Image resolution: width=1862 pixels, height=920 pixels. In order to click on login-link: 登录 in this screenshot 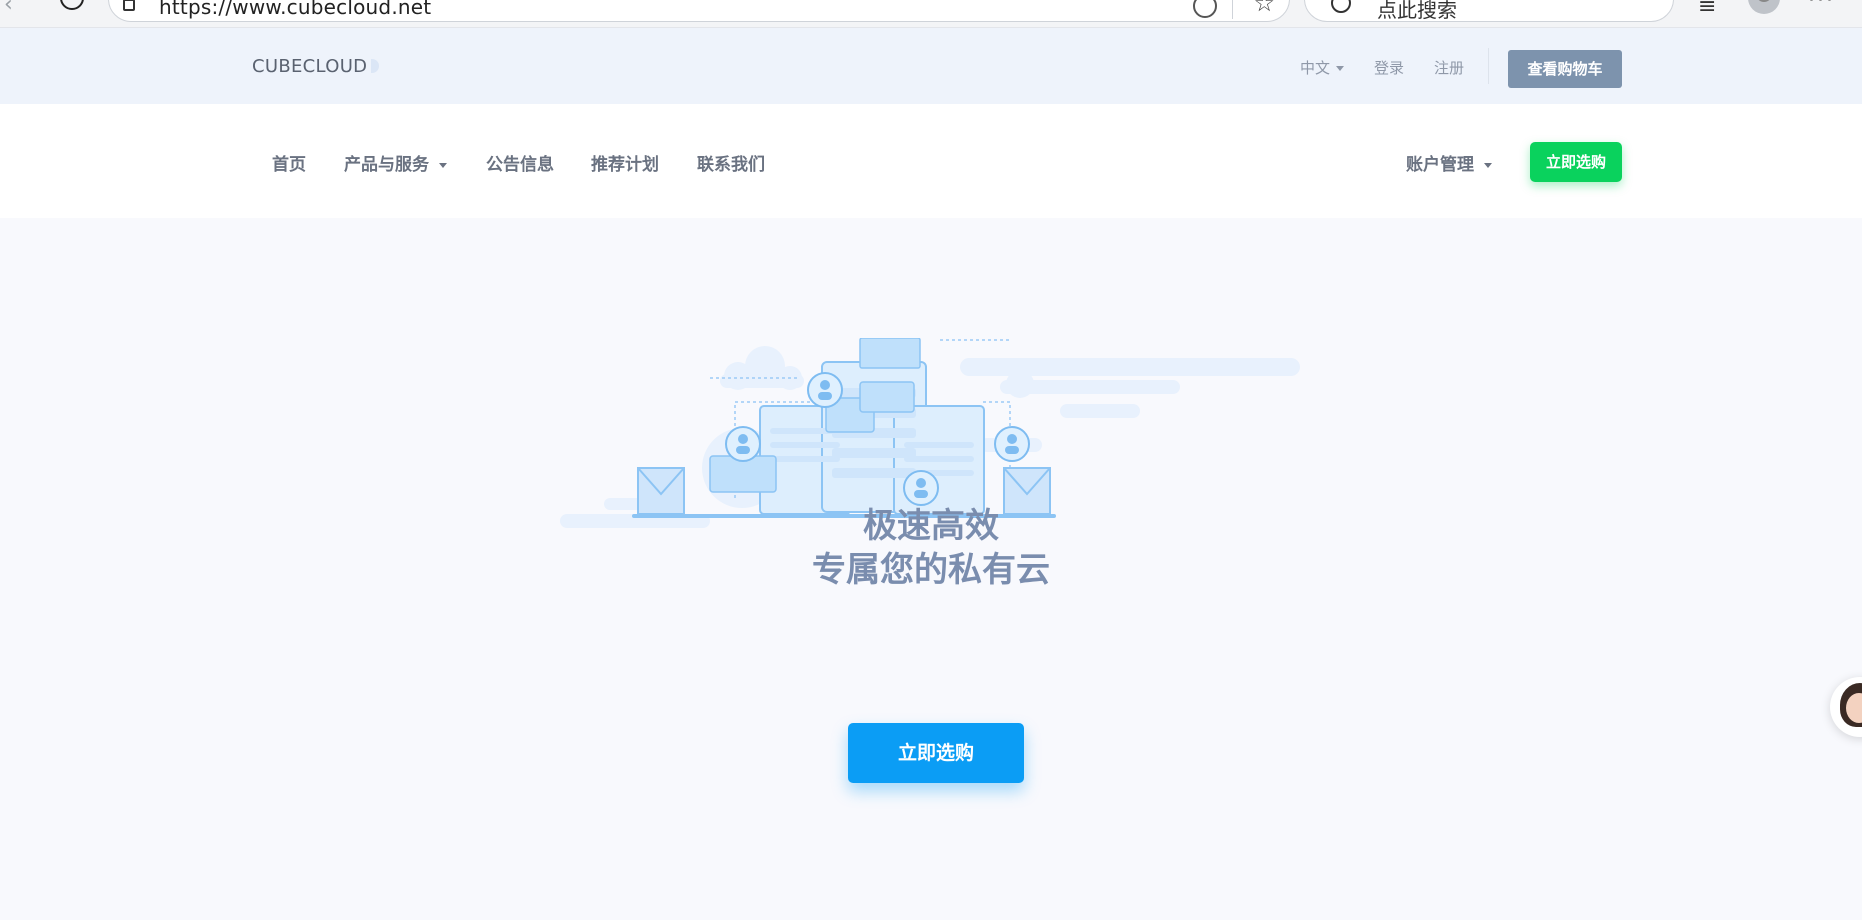, I will do `click(1389, 67)`.